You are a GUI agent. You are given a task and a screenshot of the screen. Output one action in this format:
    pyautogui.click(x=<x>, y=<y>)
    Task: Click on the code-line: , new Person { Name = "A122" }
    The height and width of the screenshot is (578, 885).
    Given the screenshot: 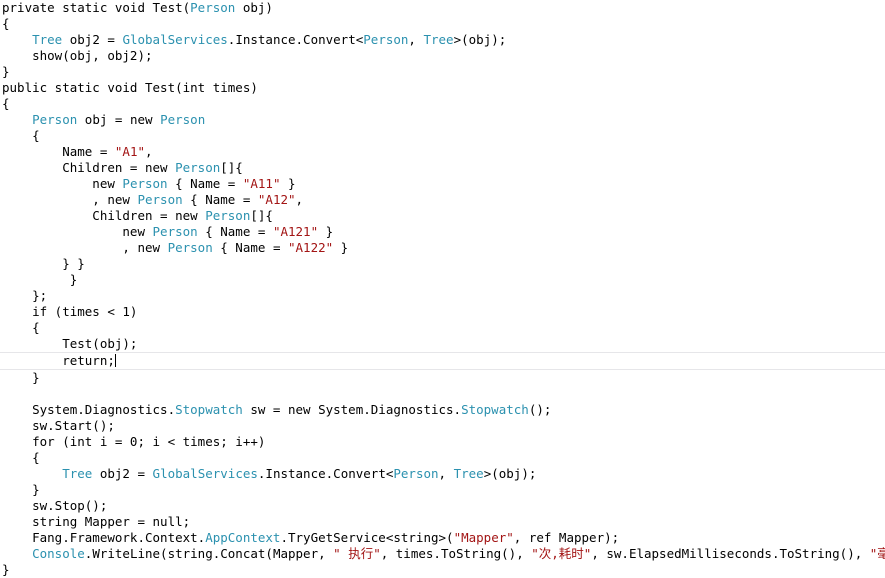 What is the action you would take?
    pyautogui.click(x=442, y=248)
    